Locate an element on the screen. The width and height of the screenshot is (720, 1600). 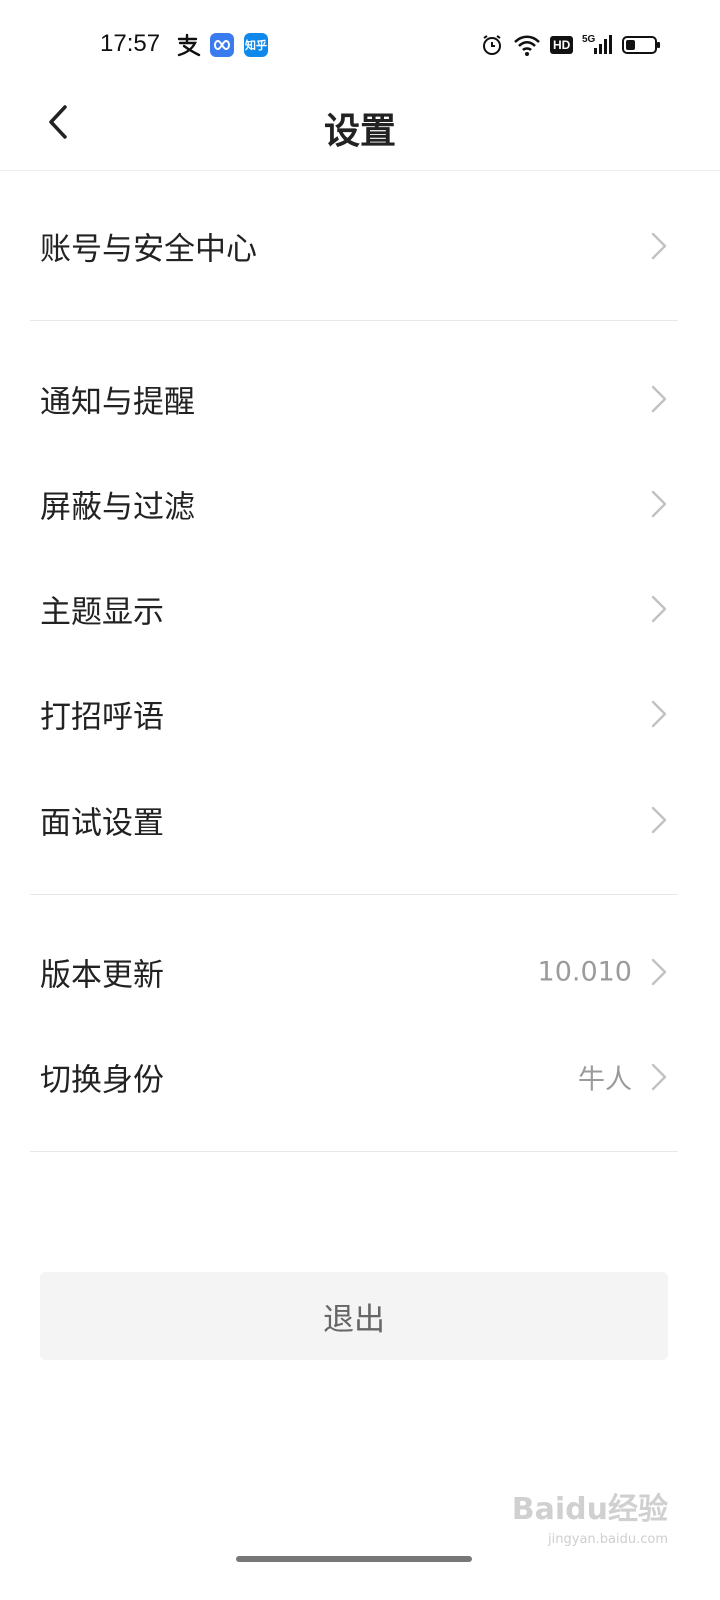
version-number: 10.010 is located at coordinates (584, 971).